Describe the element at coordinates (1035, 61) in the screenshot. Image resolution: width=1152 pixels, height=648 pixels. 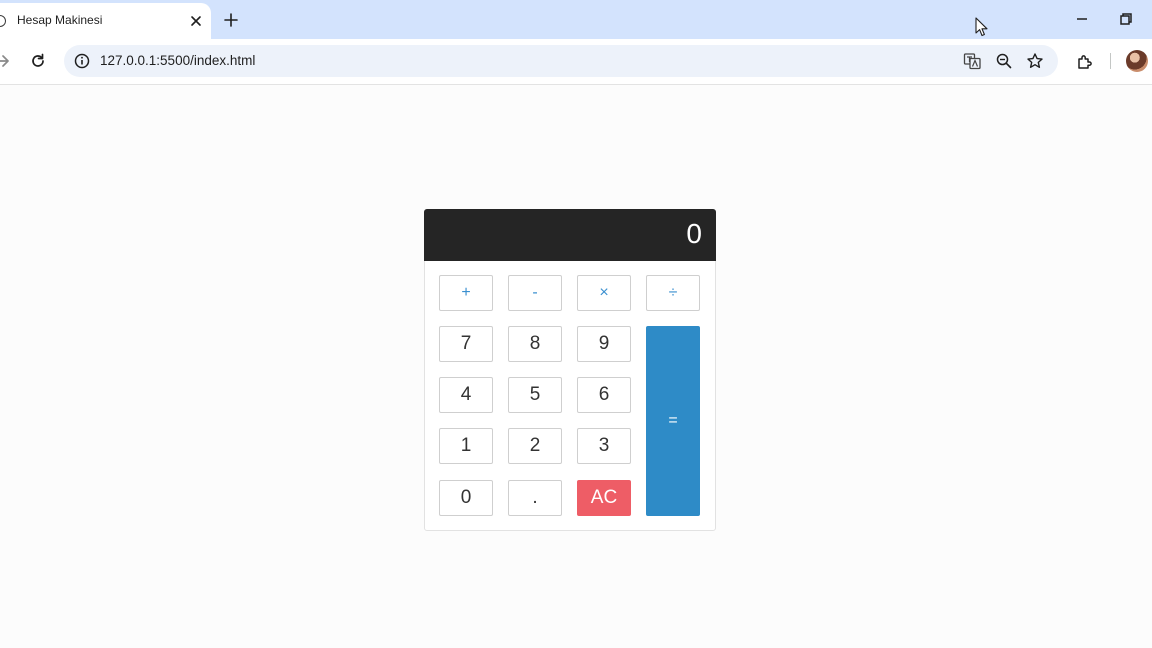
I see `bookmark-star-icon` at that location.